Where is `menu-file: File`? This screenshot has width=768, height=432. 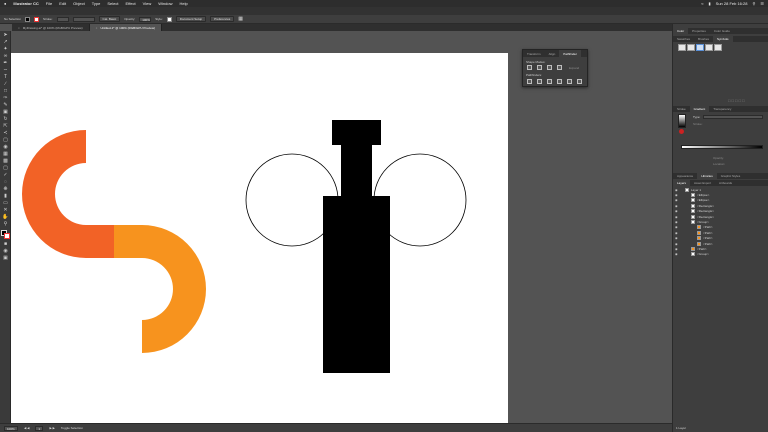
menu-file: File is located at coordinates (49, 3).